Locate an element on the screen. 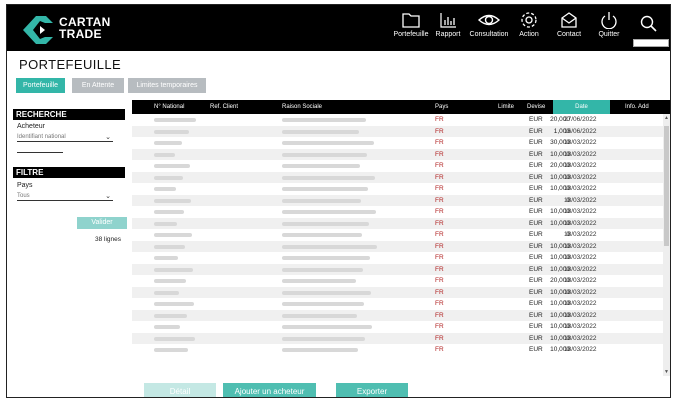  brand-name: CARTAN TRADE is located at coordinates (85, 28).